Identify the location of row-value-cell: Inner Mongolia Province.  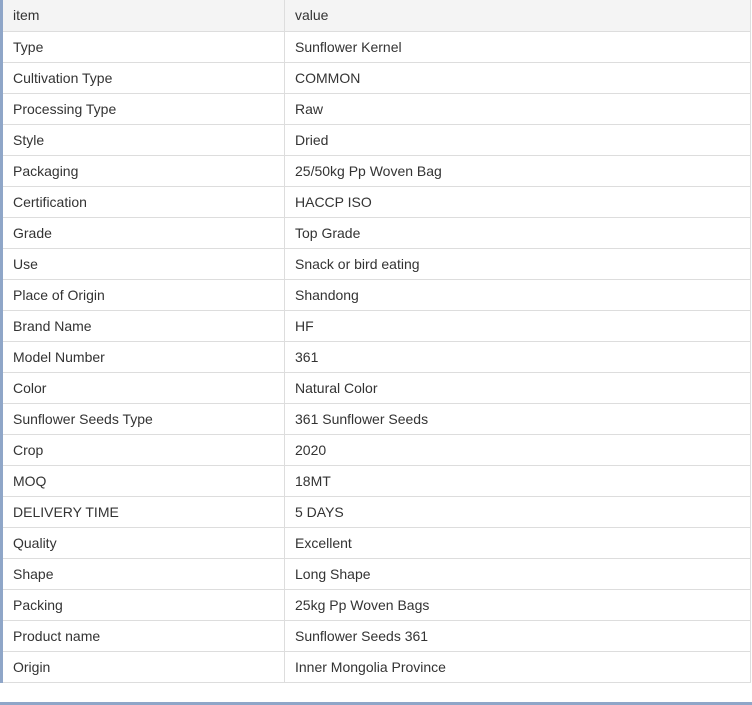
(517, 667).